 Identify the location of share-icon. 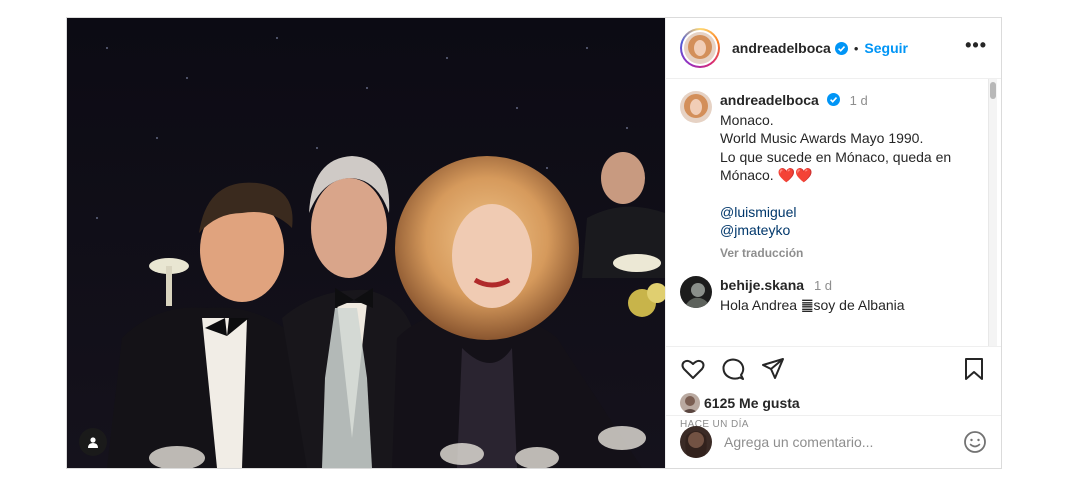
(773, 369).